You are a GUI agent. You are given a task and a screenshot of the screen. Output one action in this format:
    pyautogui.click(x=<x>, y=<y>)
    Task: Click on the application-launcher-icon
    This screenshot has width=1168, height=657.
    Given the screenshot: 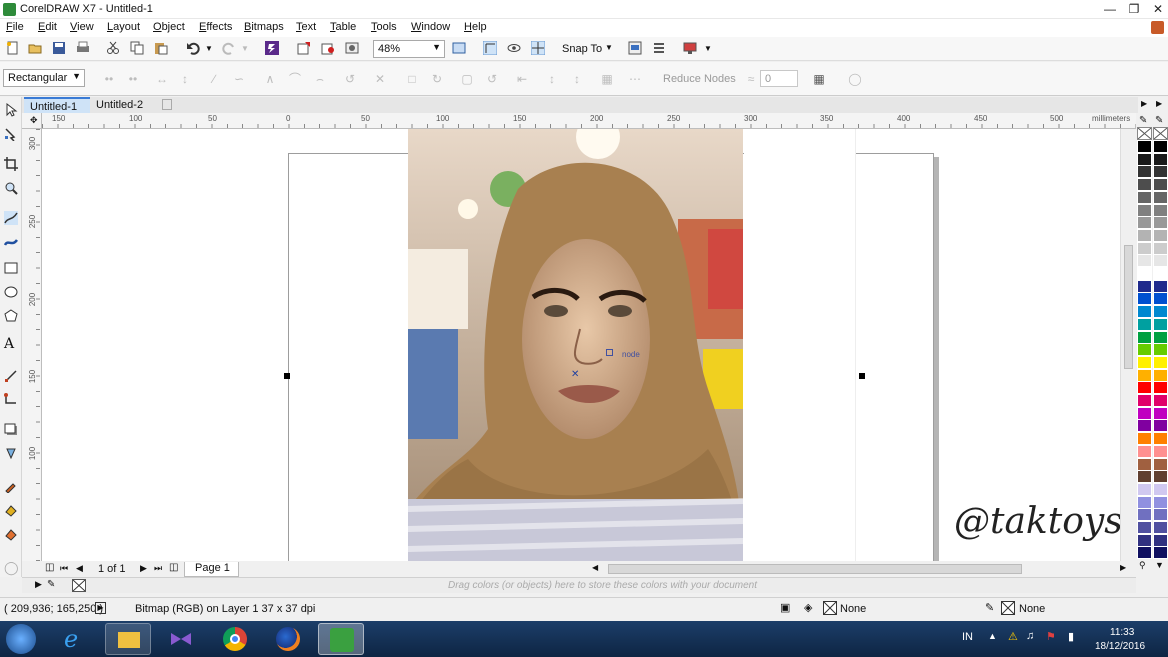 What is the action you would take?
    pyautogui.click(x=659, y=48)
    